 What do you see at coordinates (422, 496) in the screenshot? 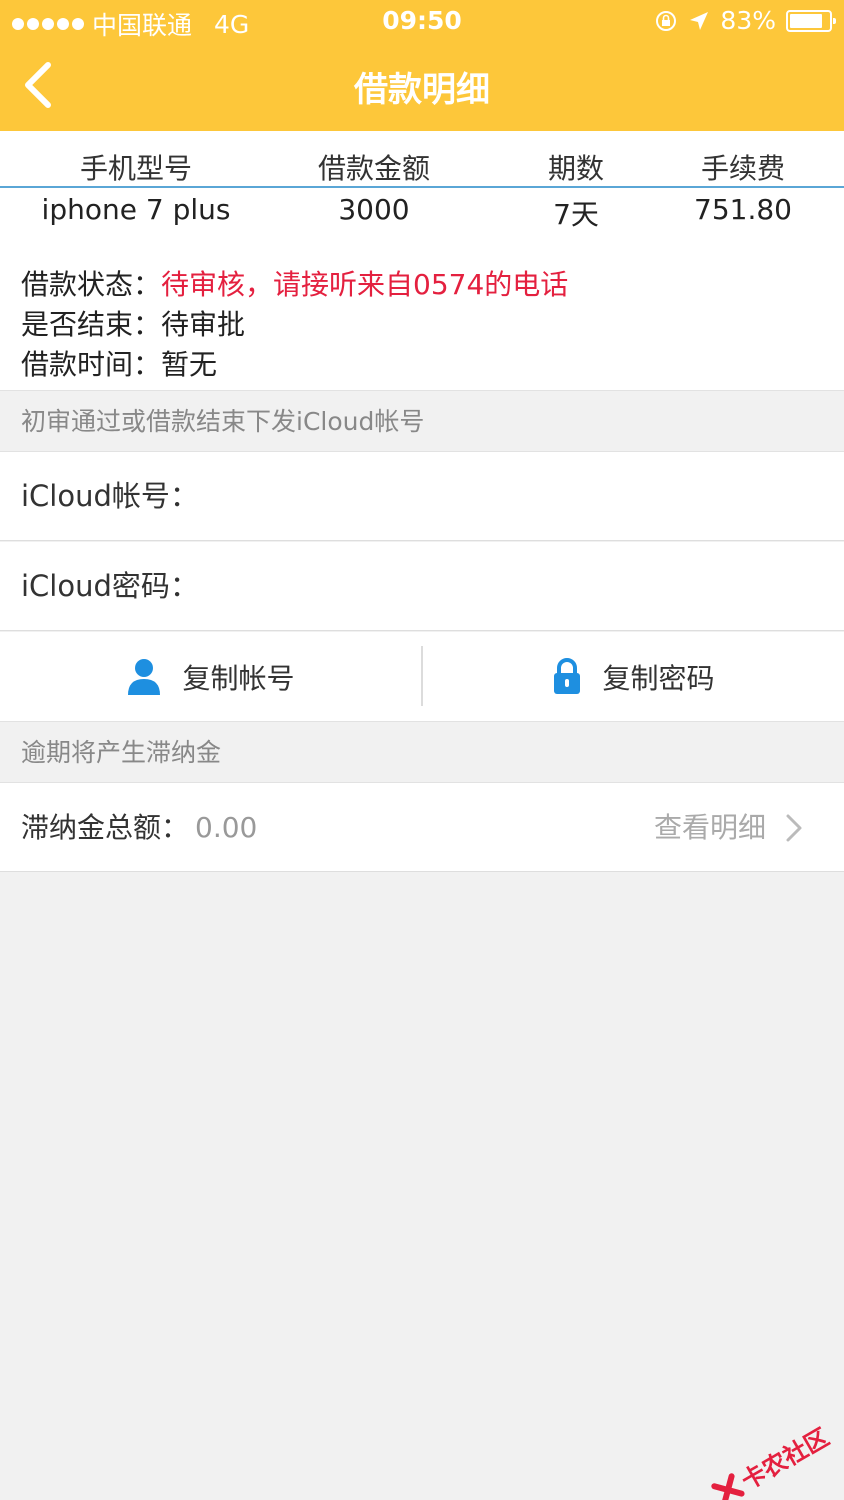
I see `icloud-account-row: iCloud帐号：` at bounding box center [422, 496].